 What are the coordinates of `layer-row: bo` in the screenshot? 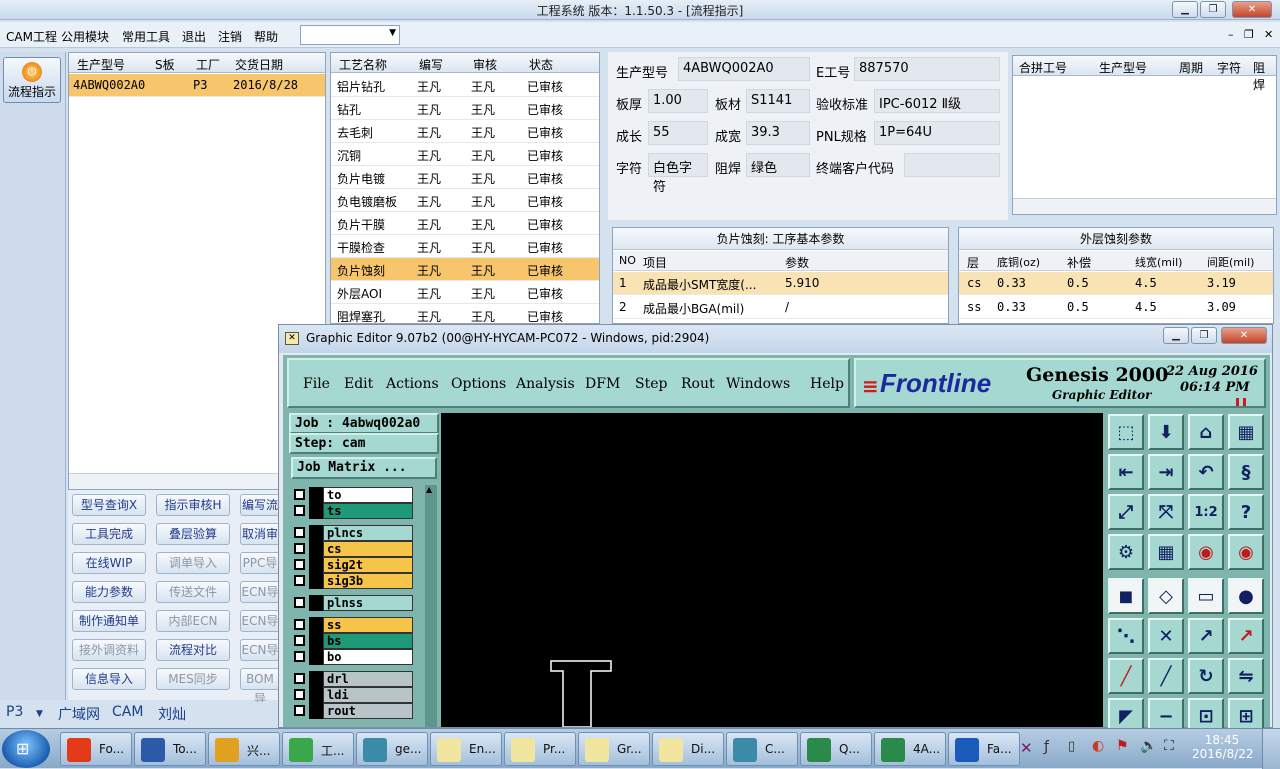 It's located at (353, 657).